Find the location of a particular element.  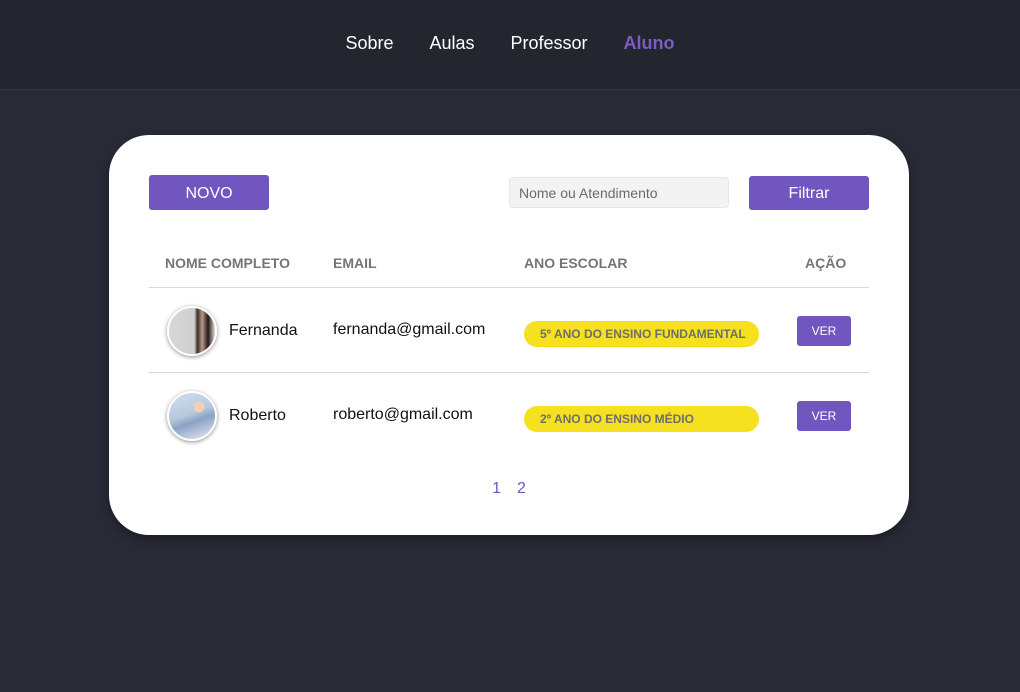

column-header-action: AÇÃO is located at coordinates (826, 263).